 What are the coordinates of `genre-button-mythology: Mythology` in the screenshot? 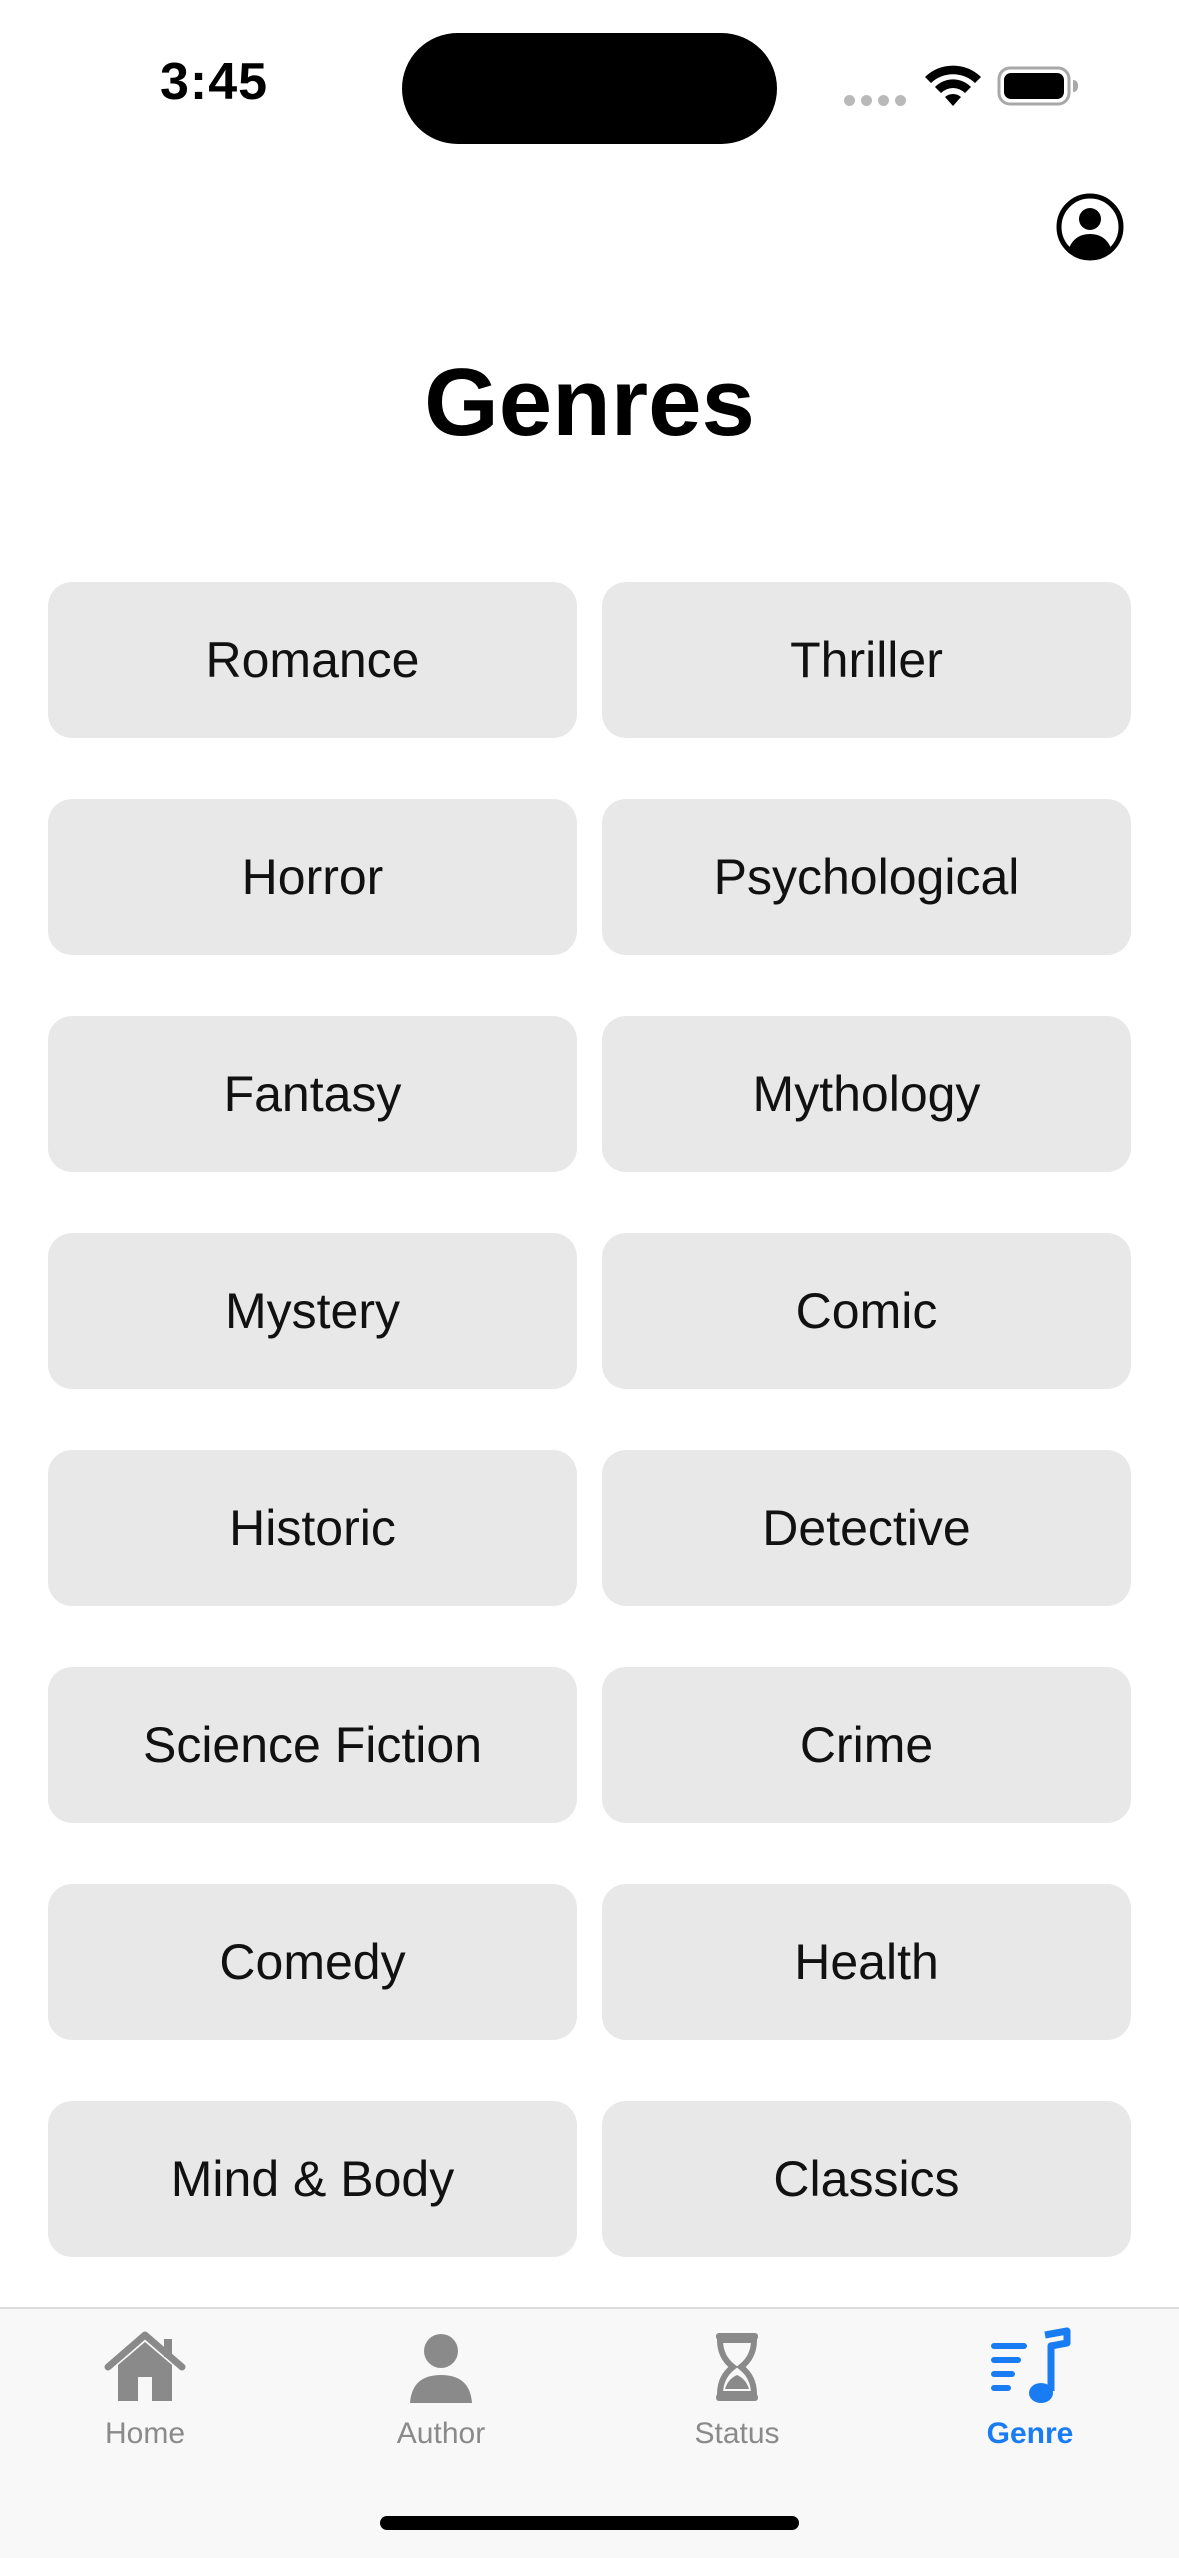 It's located at (866, 1094).